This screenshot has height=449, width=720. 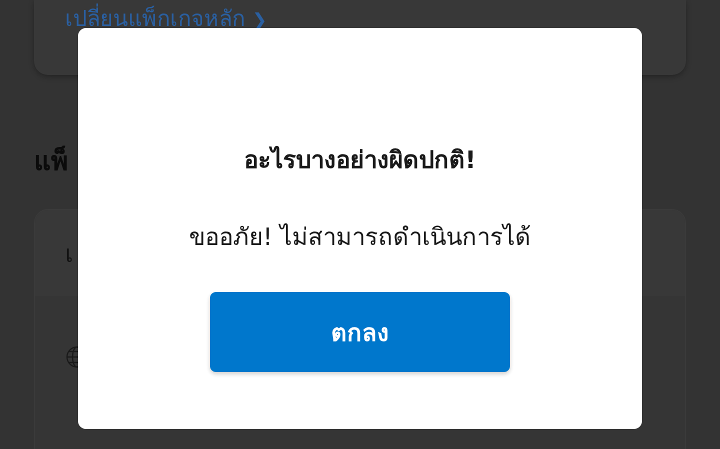 I want to click on dialog-title: อะไรบางอย่างผิดปกติ!, so click(x=360, y=160).